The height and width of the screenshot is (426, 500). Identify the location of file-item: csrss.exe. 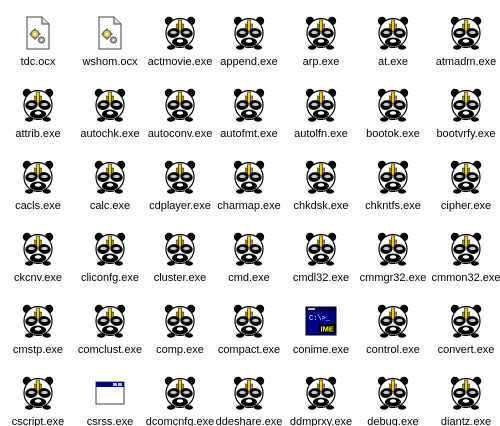
(110, 401).